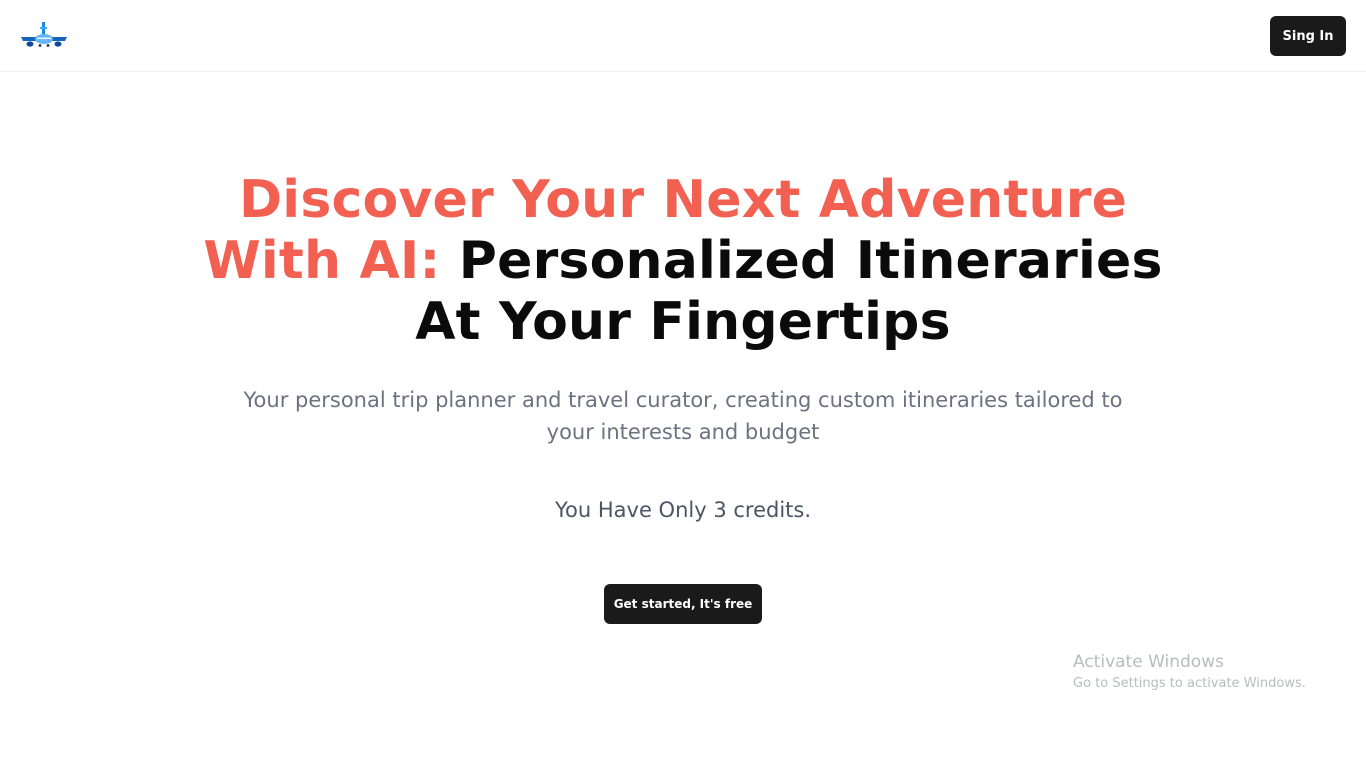 This screenshot has height=768, width=1366. Describe the element at coordinates (683, 604) in the screenshot. I see `get-started-button: Get started, It's free` at that location.